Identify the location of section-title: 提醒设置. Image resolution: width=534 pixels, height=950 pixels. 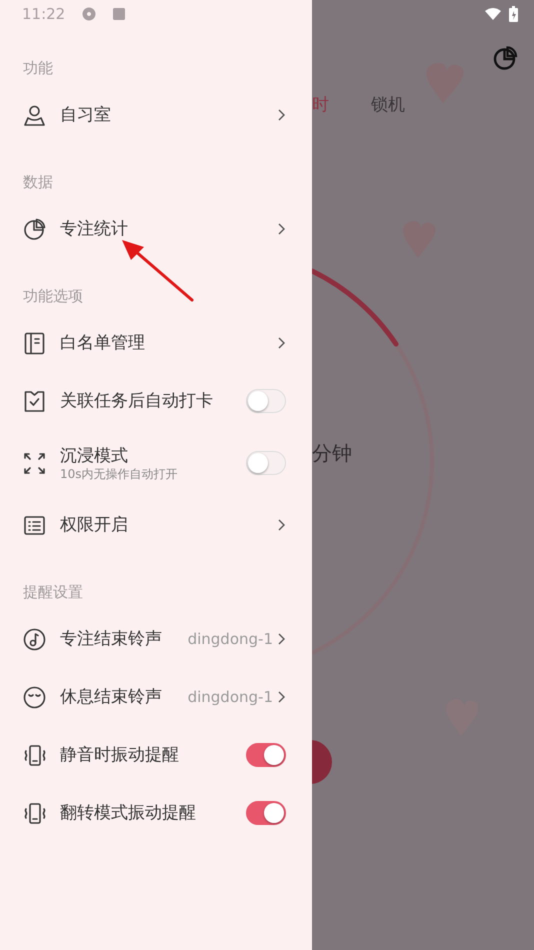
(53, 592).